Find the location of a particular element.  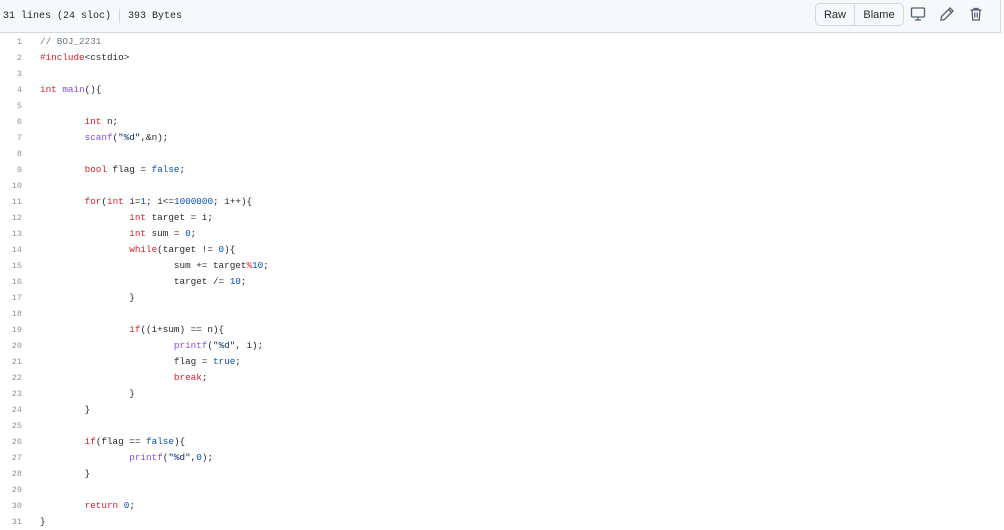

code-line: 22 break; is located at coordinates (500, 378).